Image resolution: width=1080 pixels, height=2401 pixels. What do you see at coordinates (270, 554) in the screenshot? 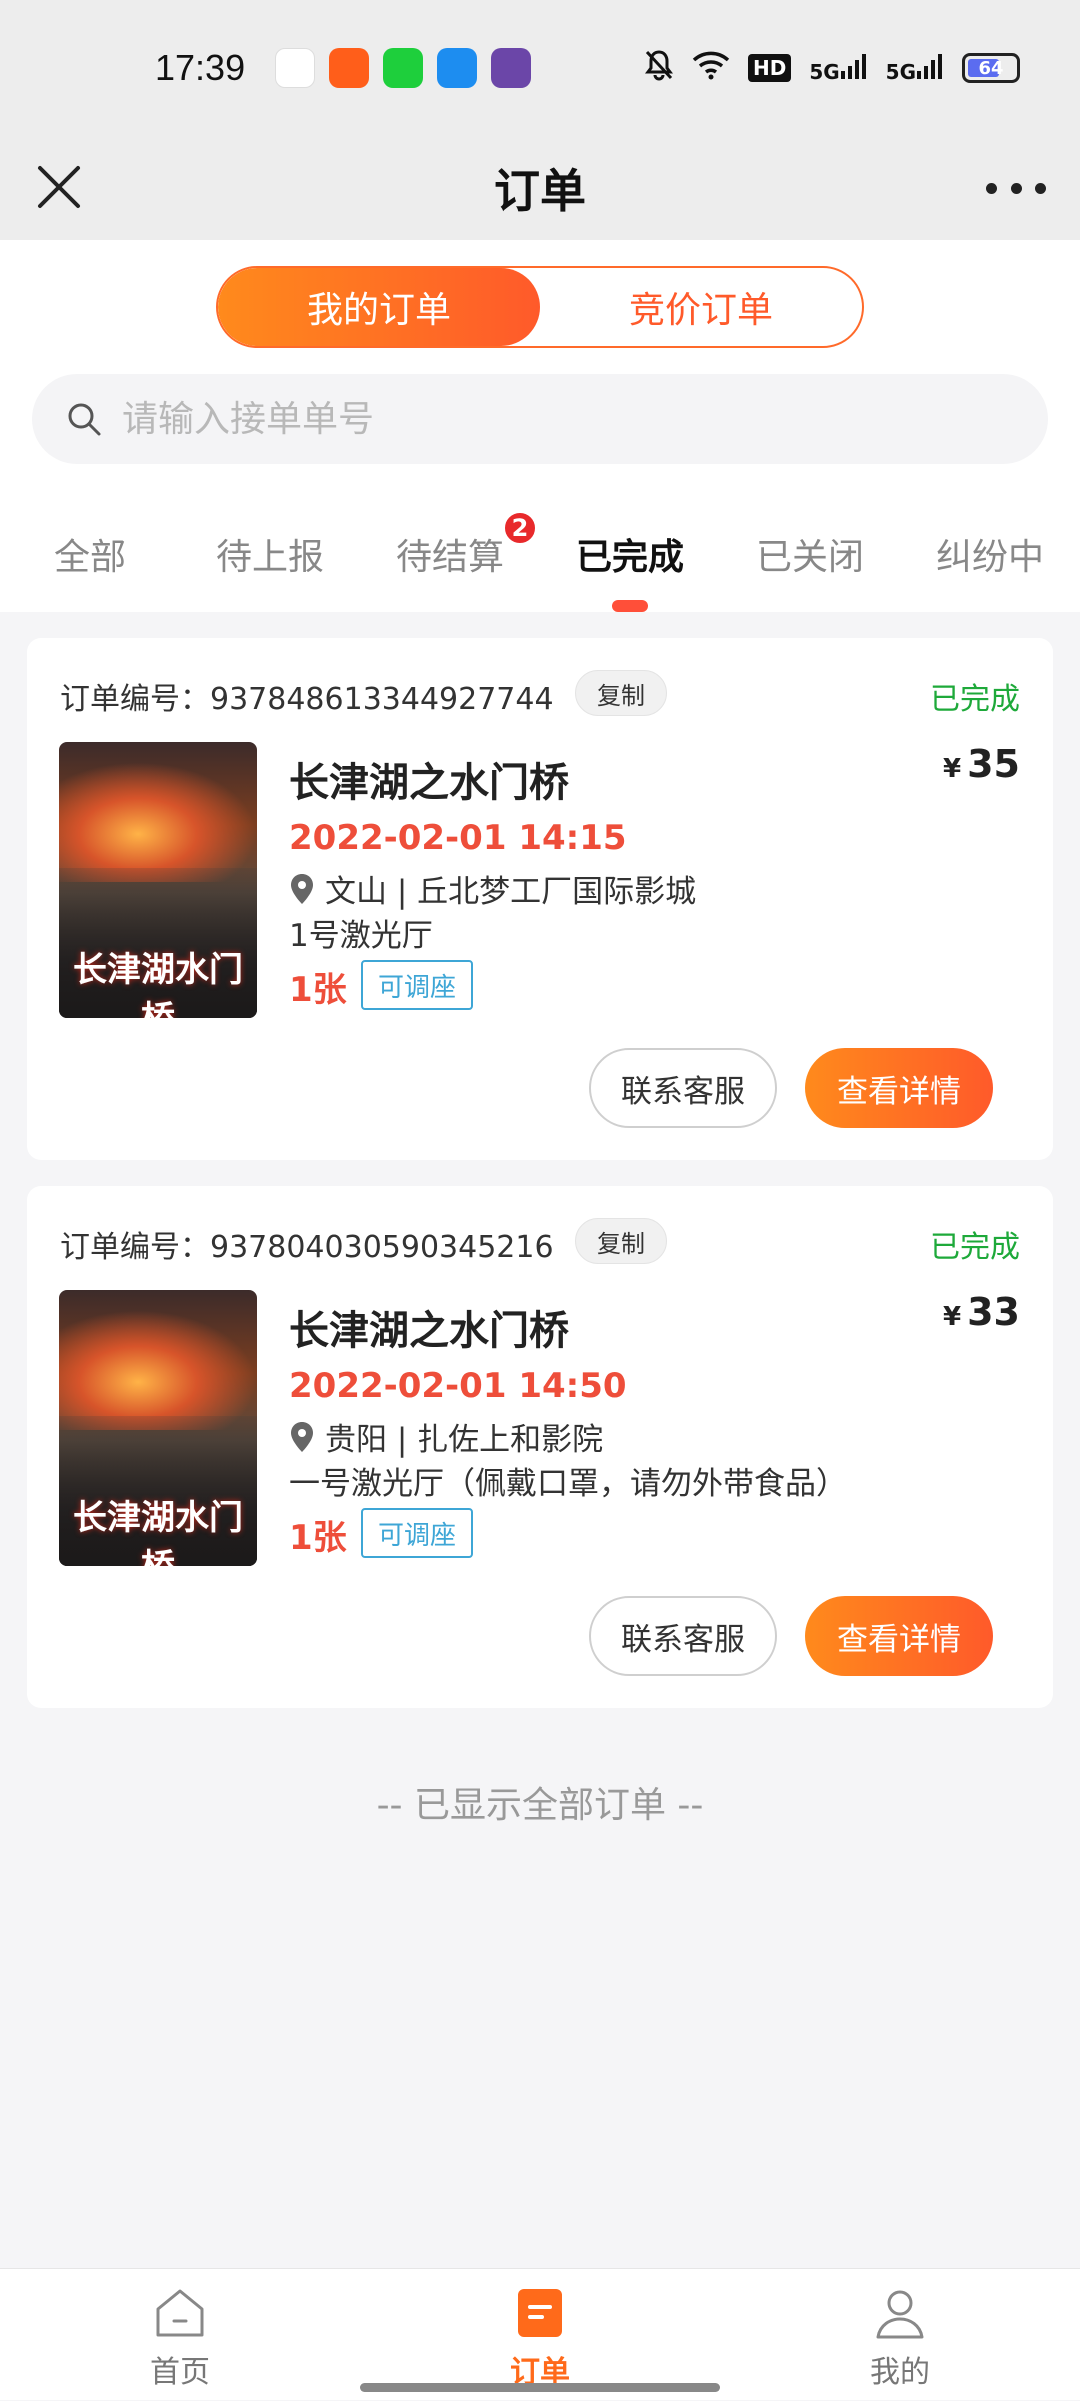
I see `tab-pending-report: 待上报` at bounding box center [270, 554].